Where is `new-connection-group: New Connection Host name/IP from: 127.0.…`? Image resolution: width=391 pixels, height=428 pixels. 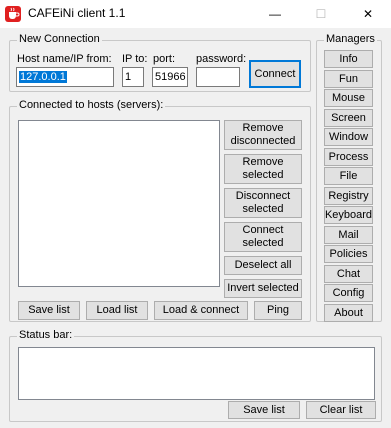
new-connection-group: New Connection Host name/IP from: 127.0.… is located at coordinates (160, 62).